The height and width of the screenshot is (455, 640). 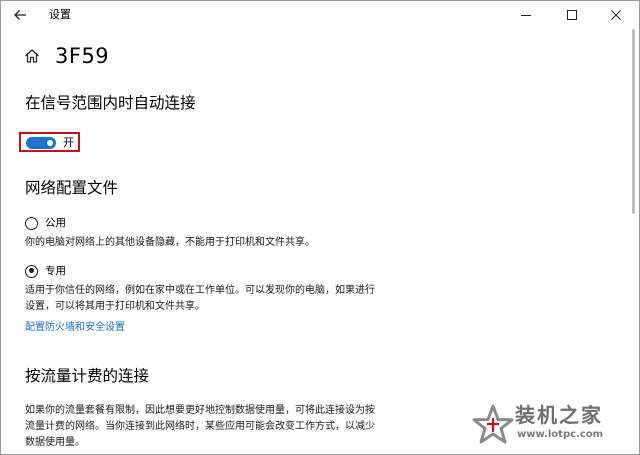 I want to click on public-description: 你的电脑对网络上的其他设备隐藏，不能用于打印机和文件共享。, so click(x=170, y=242).